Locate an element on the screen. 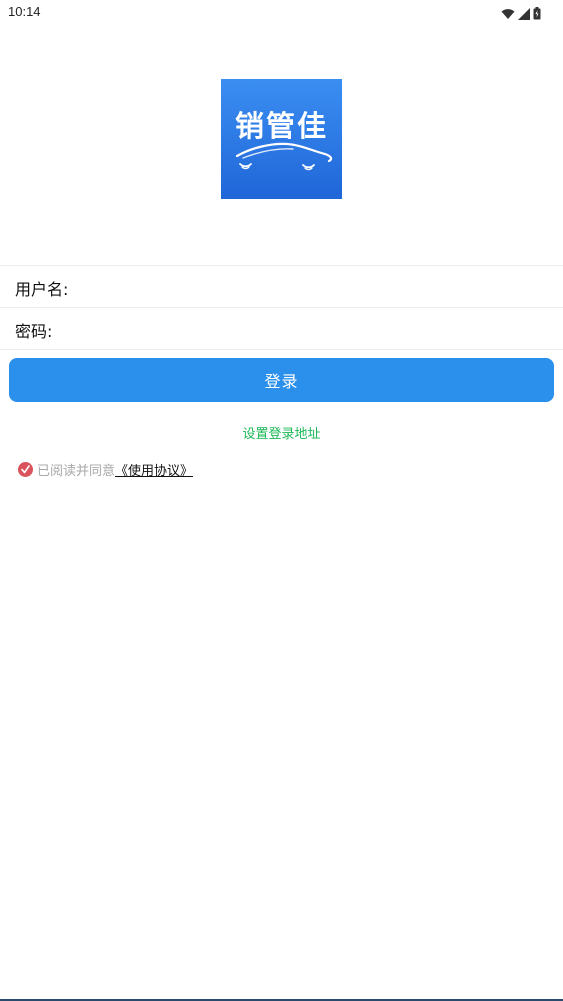 This screenshot has height=1001, width=563. car-icon is located at coordinates (284, 156).